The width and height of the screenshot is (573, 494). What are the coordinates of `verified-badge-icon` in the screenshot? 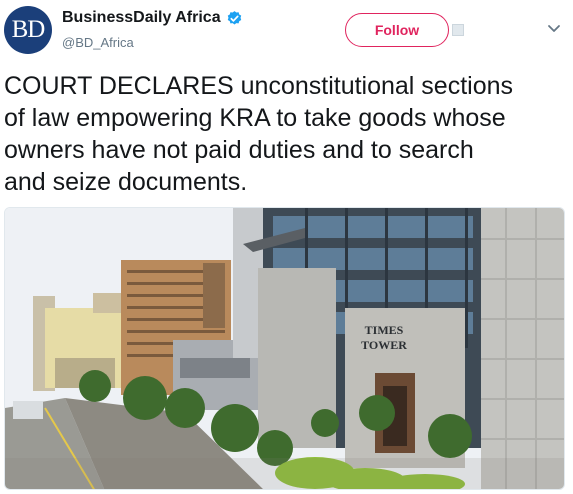 It's located at (234, 18).